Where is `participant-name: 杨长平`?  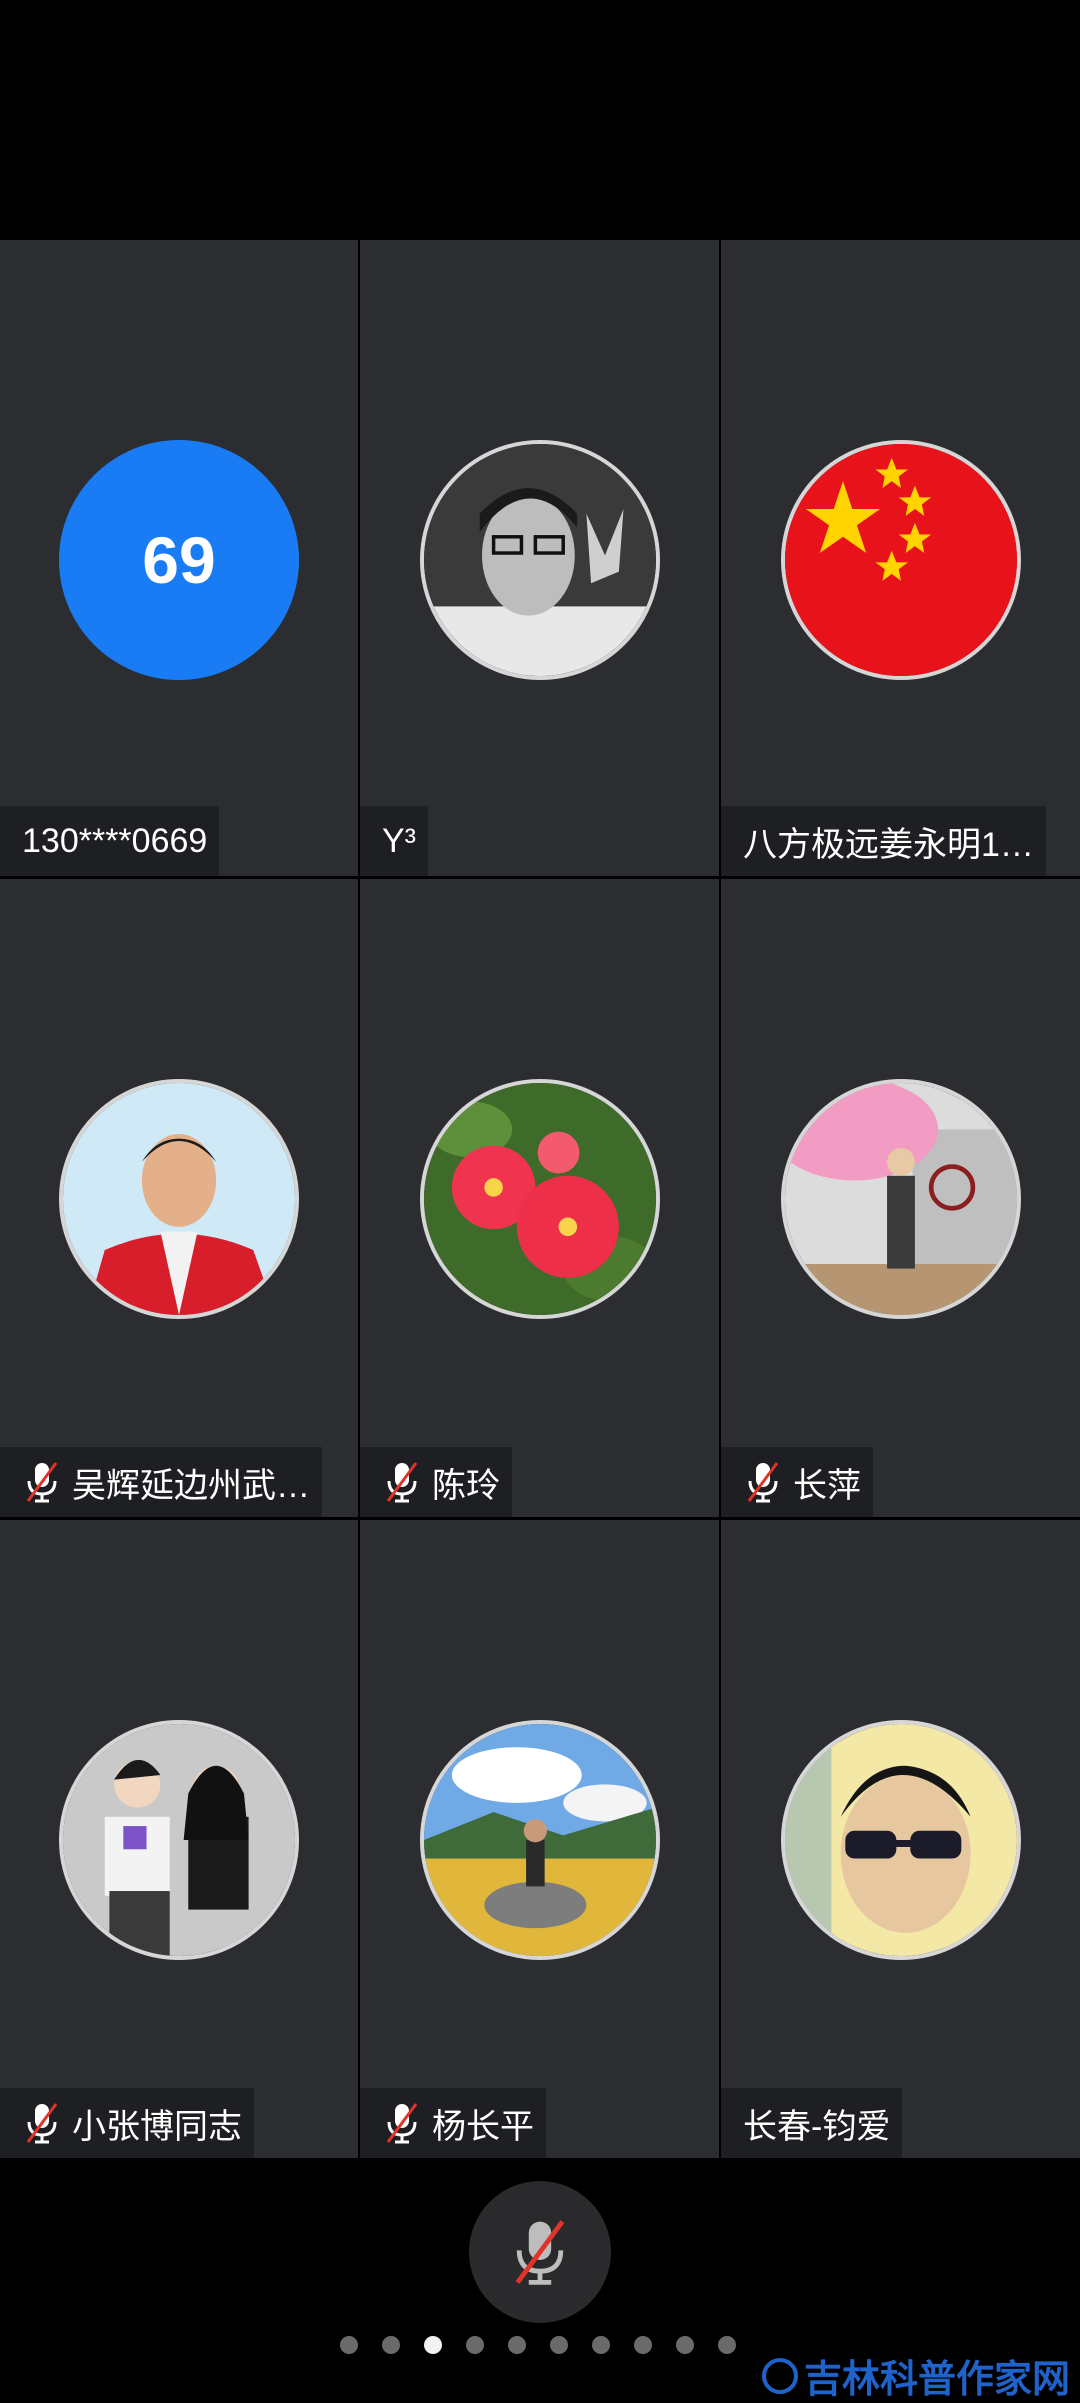
participant-name: 杨长平 is located at coordinates (483, 2126).